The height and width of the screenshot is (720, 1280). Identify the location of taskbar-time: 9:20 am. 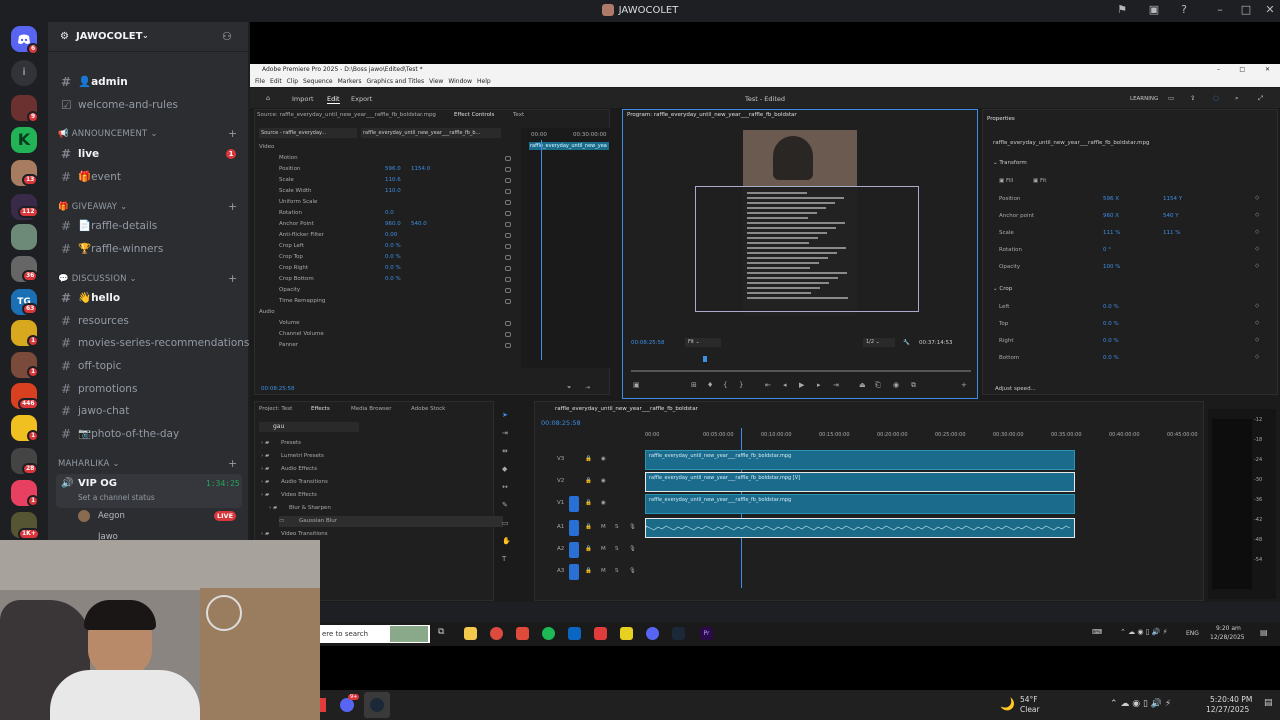
(1228, 628).